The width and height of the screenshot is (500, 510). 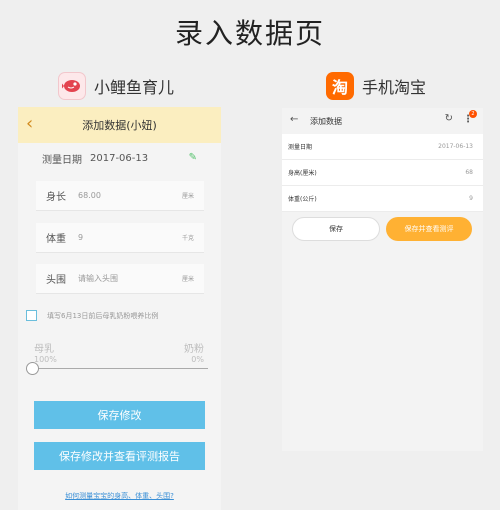 What do you see at coordinates (44, 349) in the screenshot?
I see `breastmilk-label: 母乳` at bounding box center [44, 349].